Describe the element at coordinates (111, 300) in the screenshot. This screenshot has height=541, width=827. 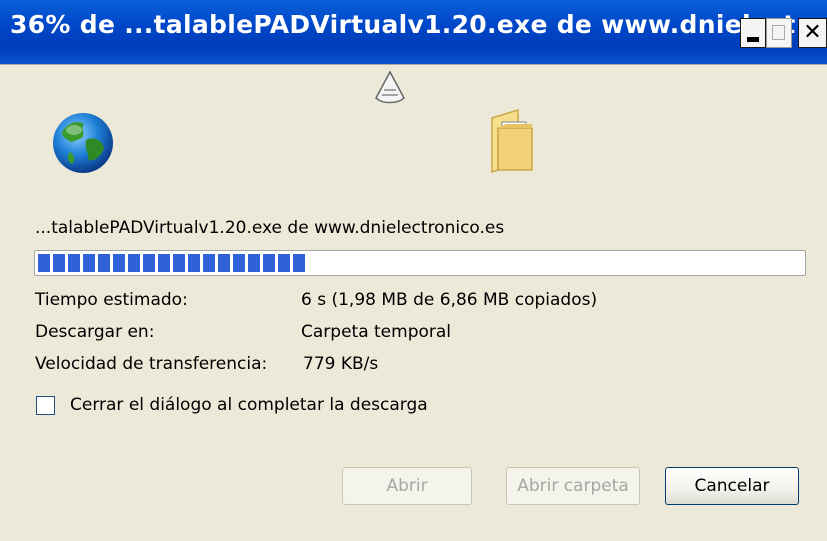
I see `time-label: Tiempo estimado:` at that location.